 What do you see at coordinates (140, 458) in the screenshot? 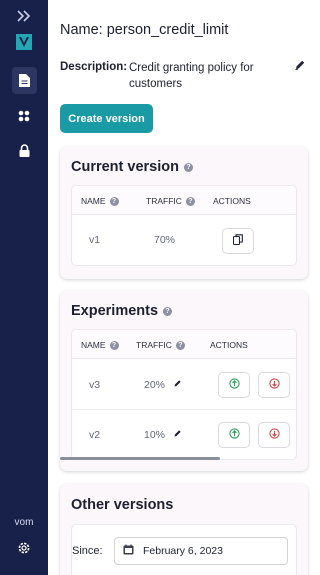
I see `horizontal-scrollbar` at bounding box center [140, 458].